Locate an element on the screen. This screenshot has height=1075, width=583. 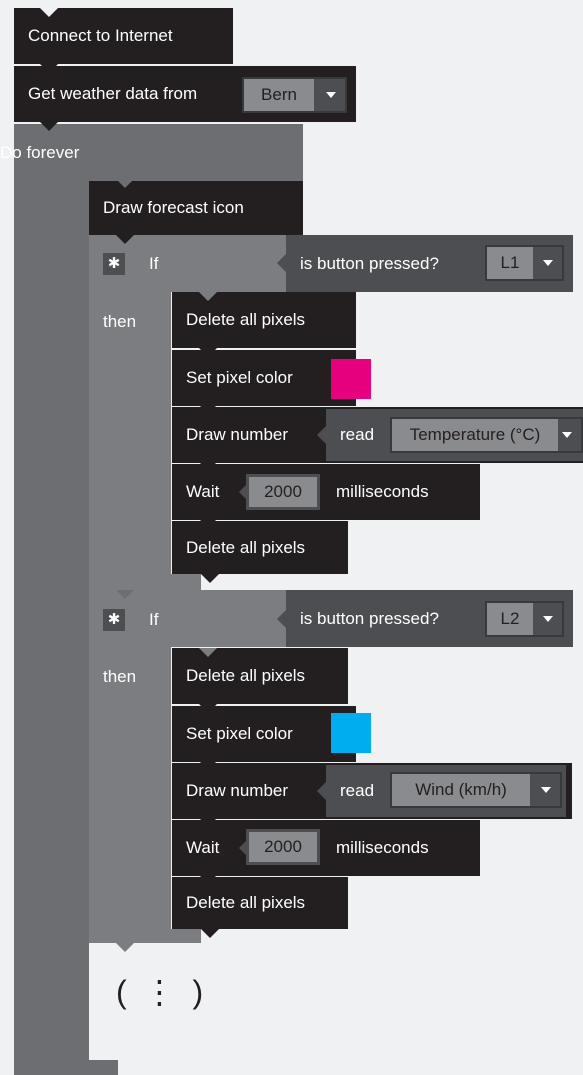
sensor-2-value: Wind (km/h) is located at coordinates (461, 790).